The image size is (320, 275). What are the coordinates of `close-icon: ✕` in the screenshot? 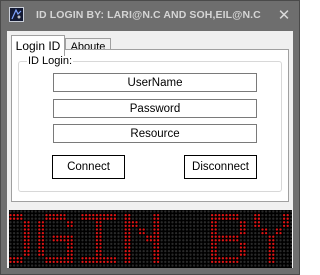 It's located at (284, 15).